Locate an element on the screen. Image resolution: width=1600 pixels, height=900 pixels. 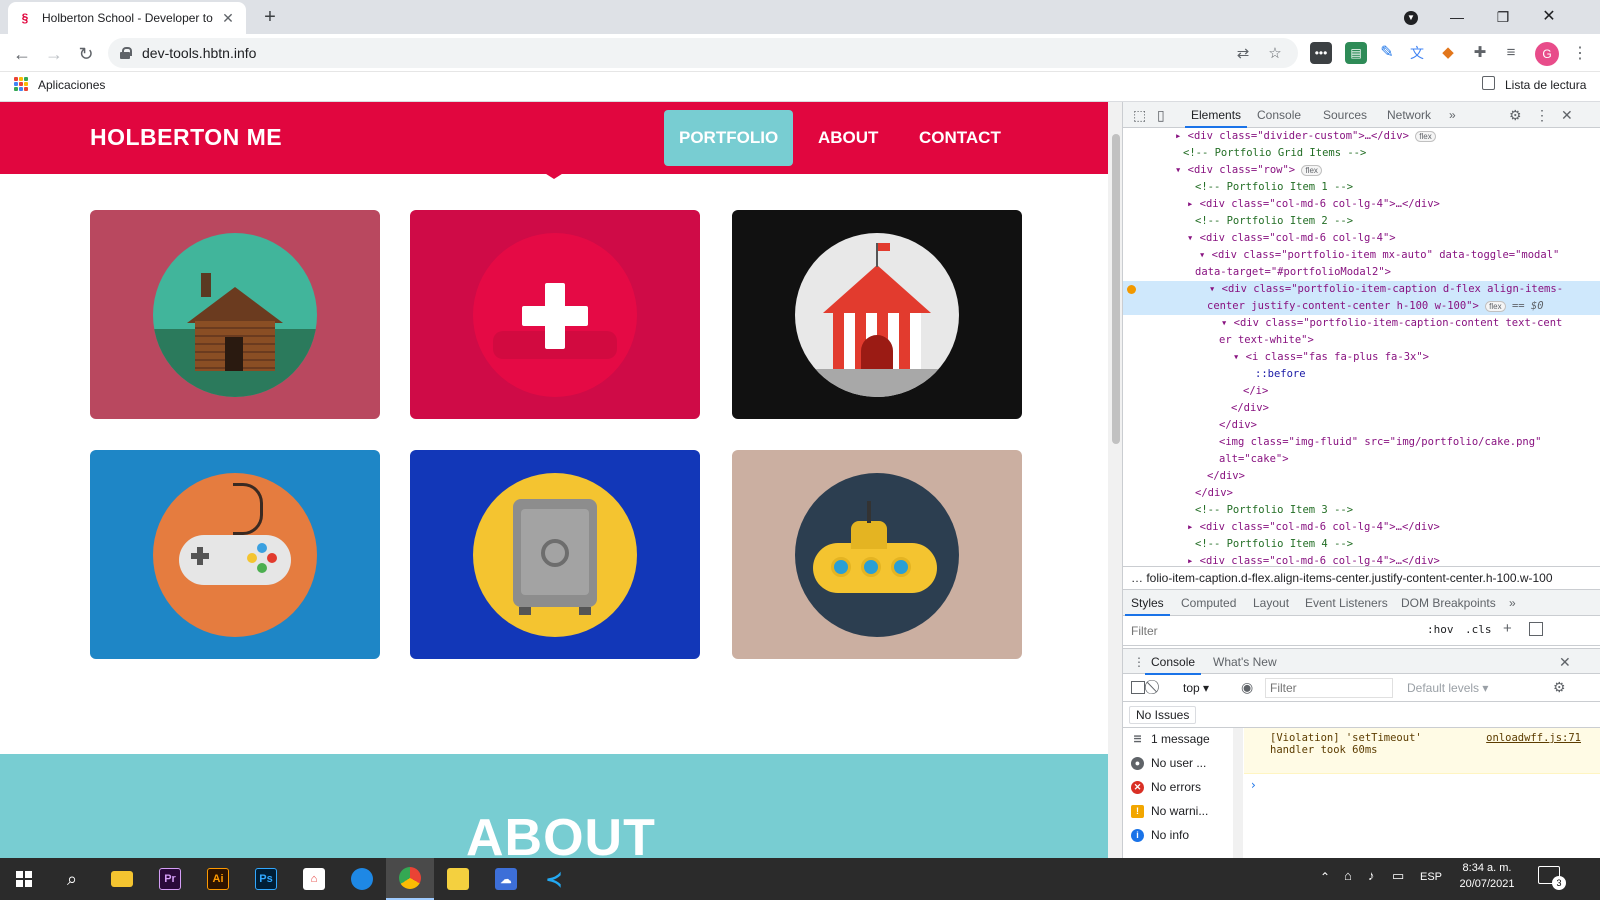
device-toolbar-icon: ▯ is located at coordinates (1161, 115).